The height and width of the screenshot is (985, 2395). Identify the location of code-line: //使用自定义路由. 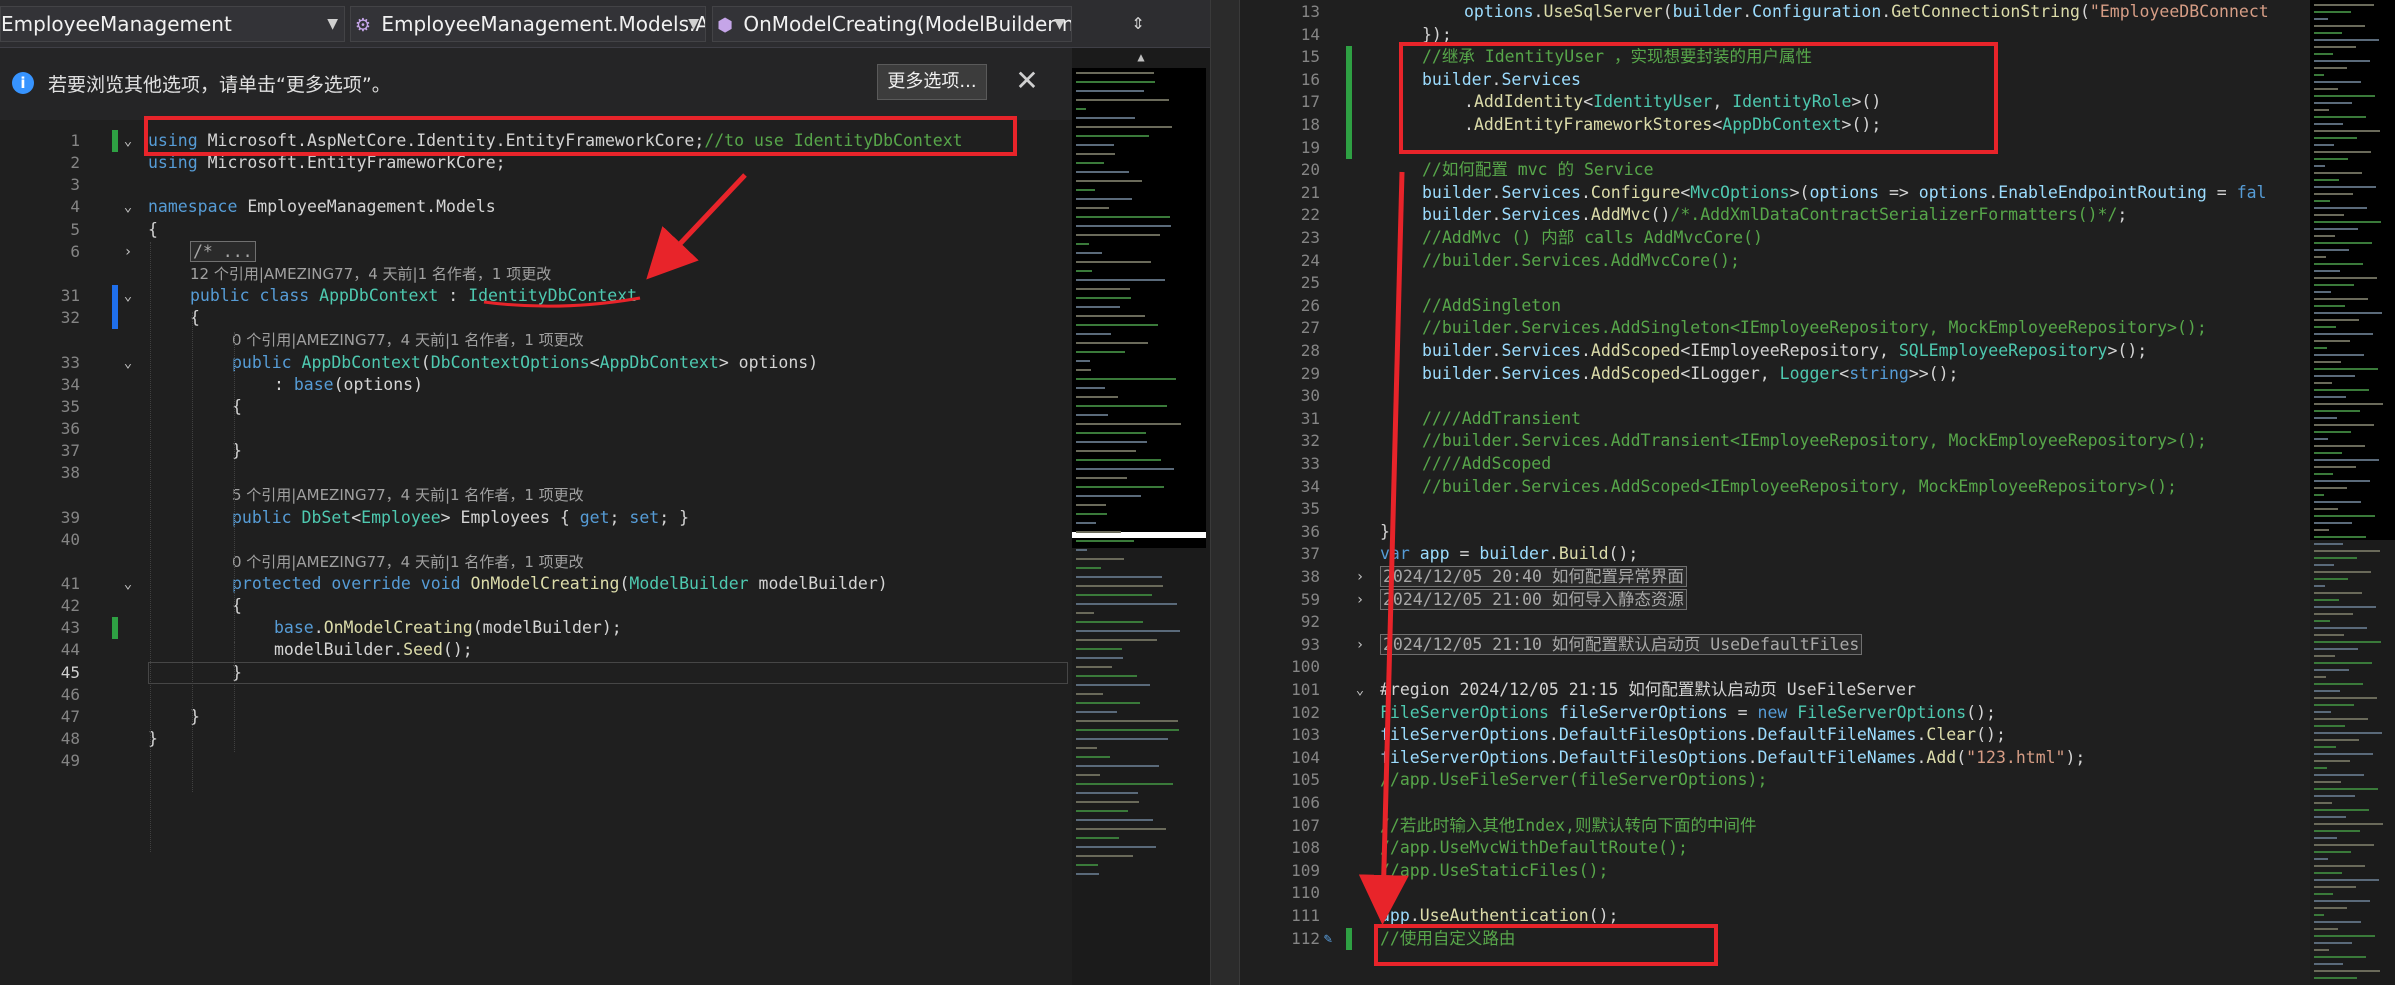
(1447, 939).